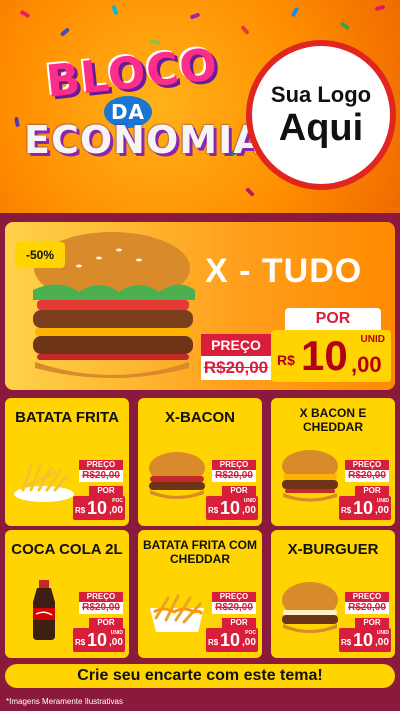 The image size is (400, 711). I want to click on cheddar-burger-icon, so click(310, 476).